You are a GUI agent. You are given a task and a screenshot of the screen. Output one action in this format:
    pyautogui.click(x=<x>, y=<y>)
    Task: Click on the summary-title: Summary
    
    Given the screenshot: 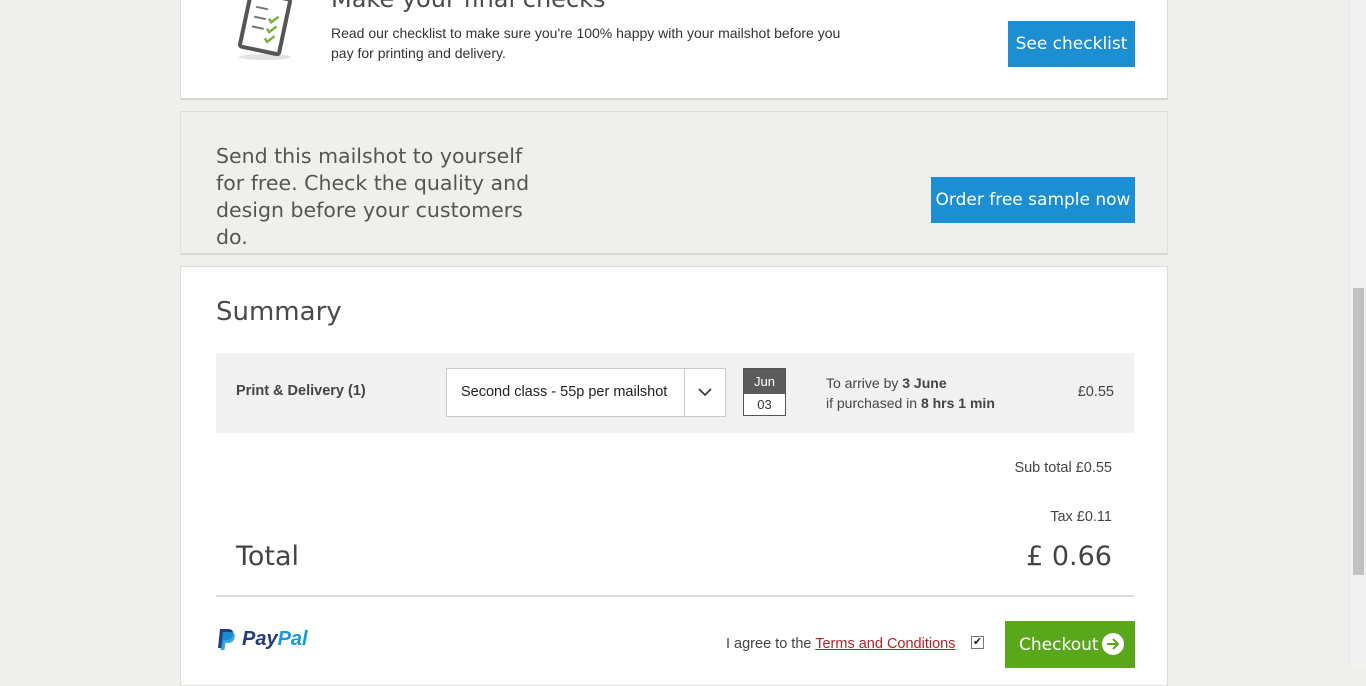 What is the action you would take?
    pyautogui.click(x=279, y=312)
    